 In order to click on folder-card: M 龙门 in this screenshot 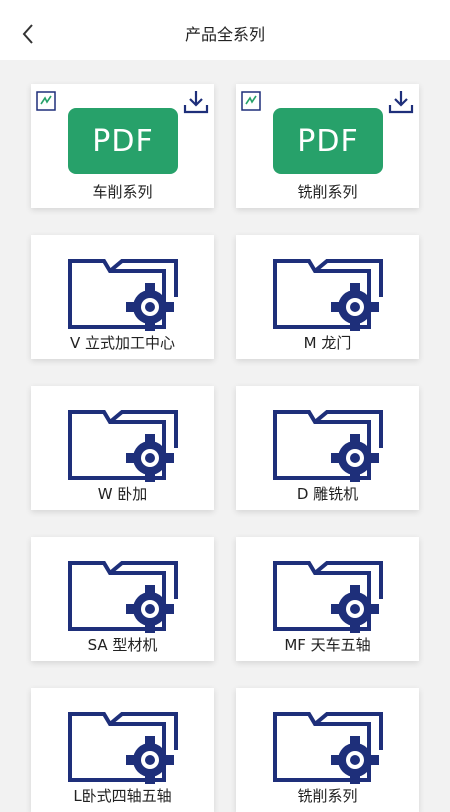, I will do `click(327, 297)`.